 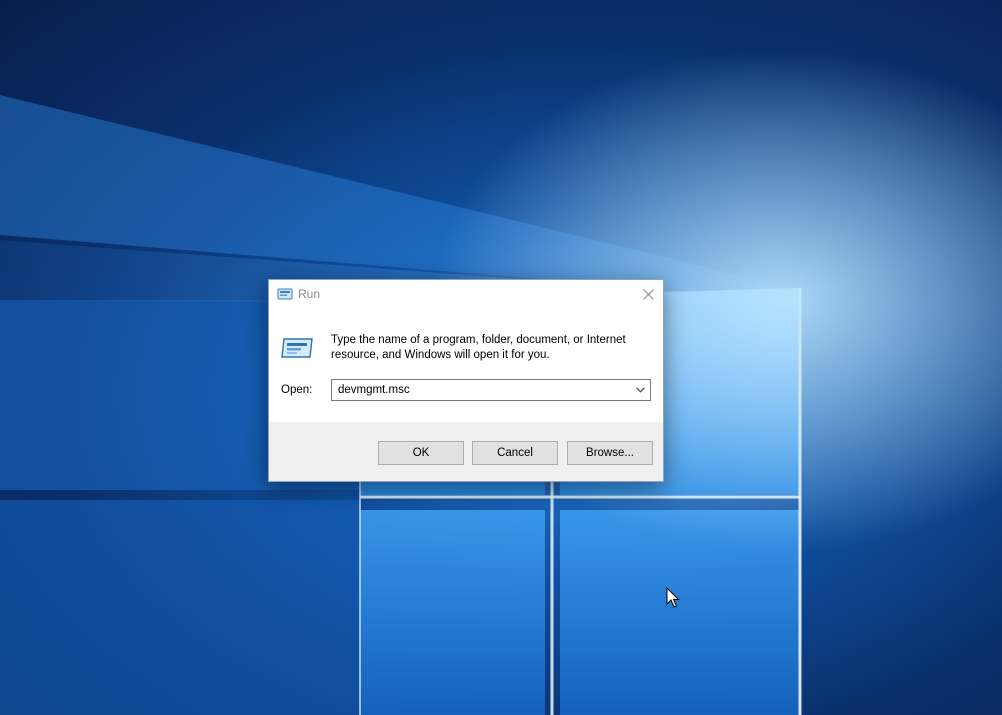 I want to click on open-combobox, so click(x=491, y=390).